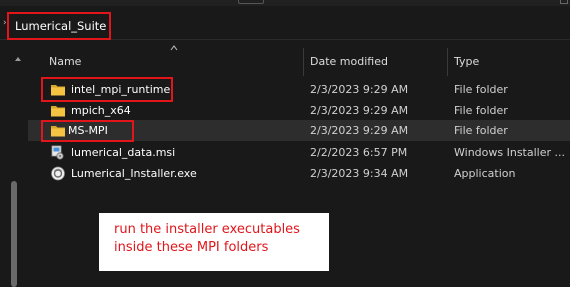 The width and height of the screenshot is (570, 287). I want to click on file-name: lumerical_data.msi, so click(123, 152).